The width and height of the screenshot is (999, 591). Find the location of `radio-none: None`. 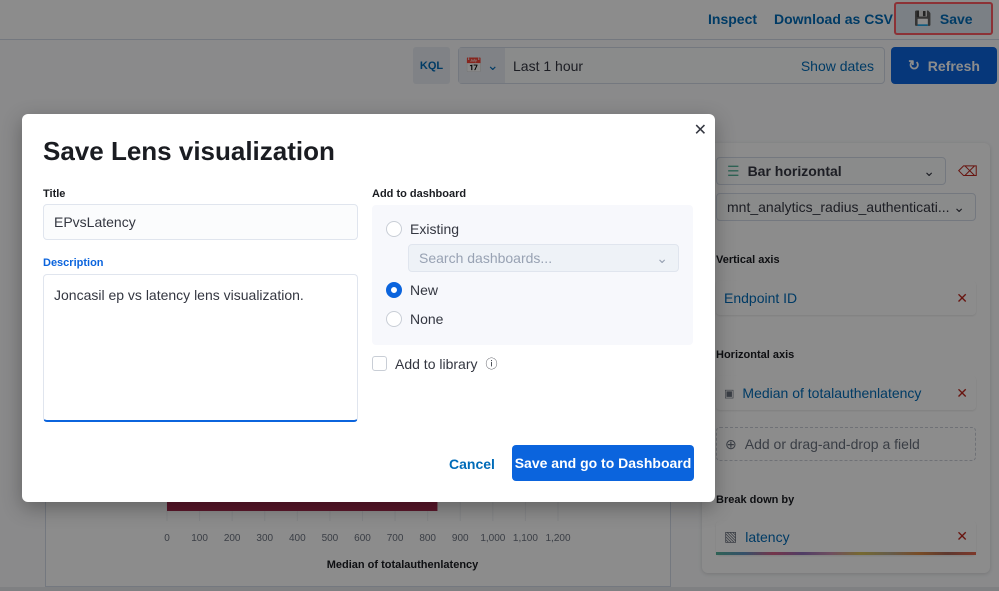

radio-none: None is located at coordinates (414, 319).